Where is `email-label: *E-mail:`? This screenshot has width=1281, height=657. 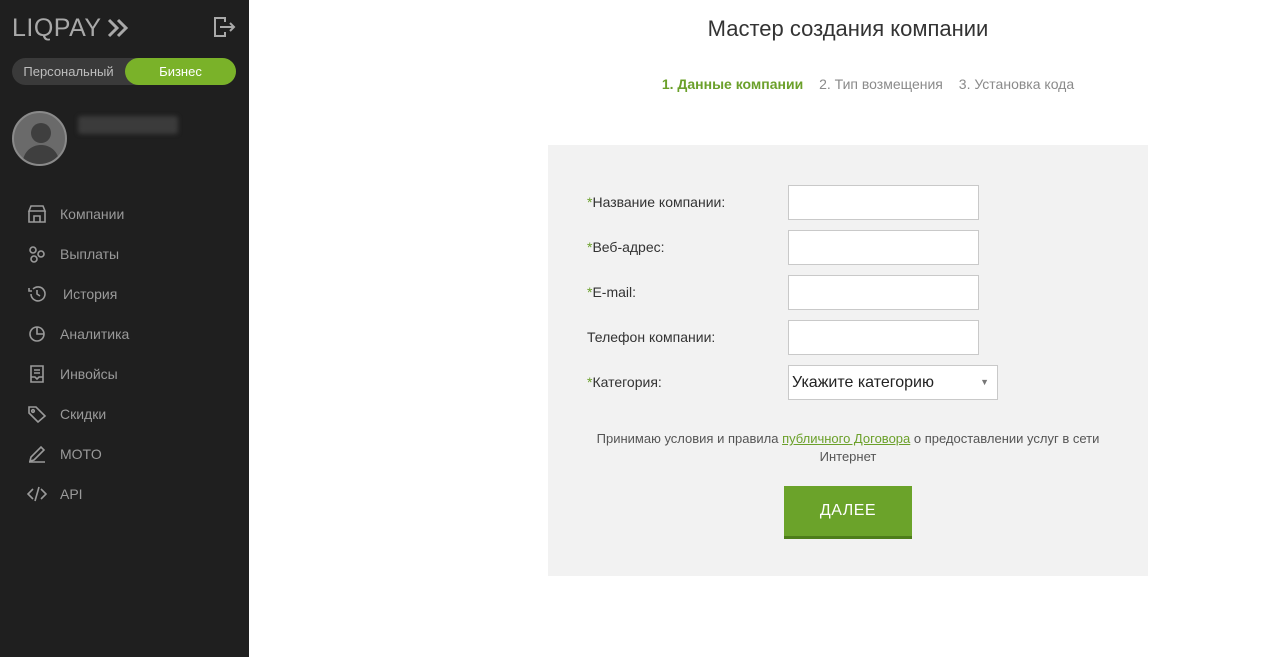 email-label: *E-mail: is located at coordinates (612, 292).